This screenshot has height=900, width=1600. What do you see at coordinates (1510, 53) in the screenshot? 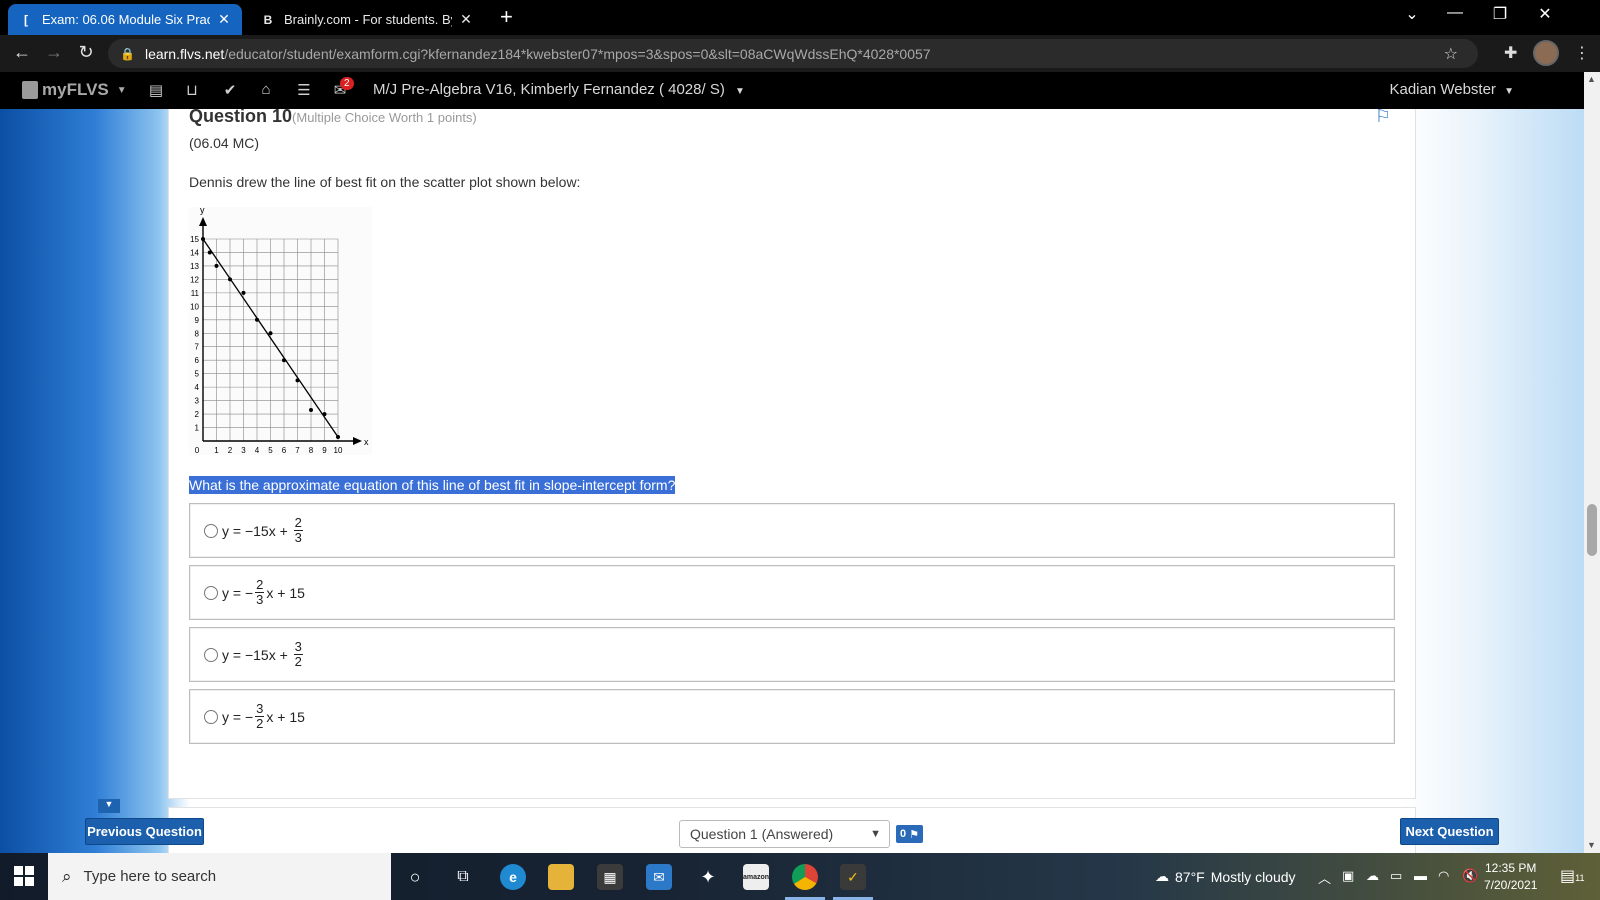
I see `extensions-puzzle-icon: ✚` at bounding box center [1510, 53].